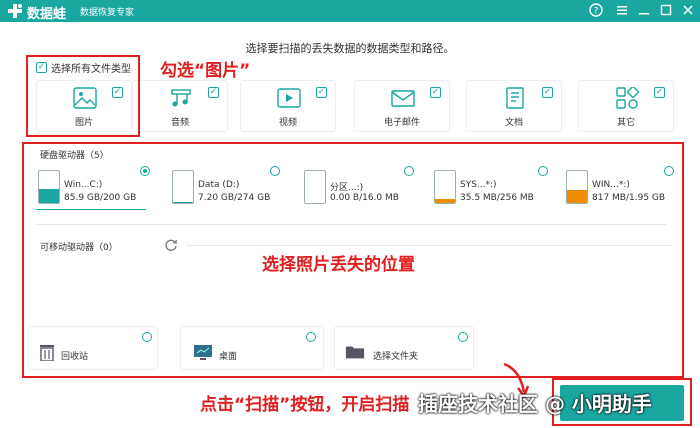 This screenshot has width=700, height=428. What do you see at coordinates (287, 123) in the screenshot?
I see `file-type-label: 视频` at bounding box center [287, 123].